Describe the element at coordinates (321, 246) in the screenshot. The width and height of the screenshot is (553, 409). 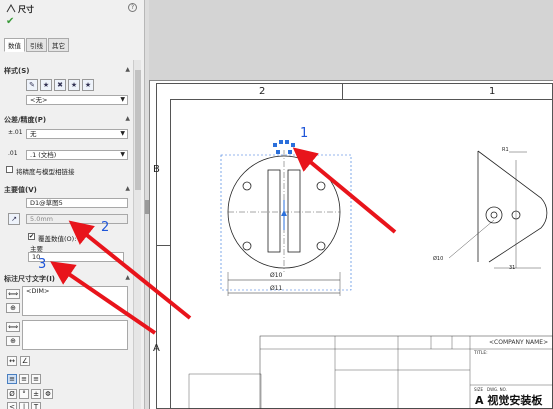
I see `hole-br` at that location.